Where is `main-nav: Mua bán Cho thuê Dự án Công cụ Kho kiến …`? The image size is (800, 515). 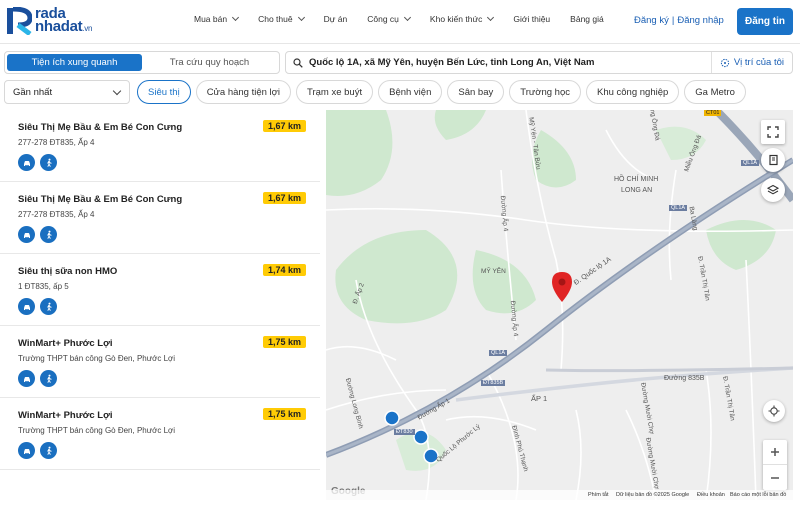
main-nav: Mua bán Cho thuê Dự án Công cụ Kho kiến … is located at coordinates (409, 18).